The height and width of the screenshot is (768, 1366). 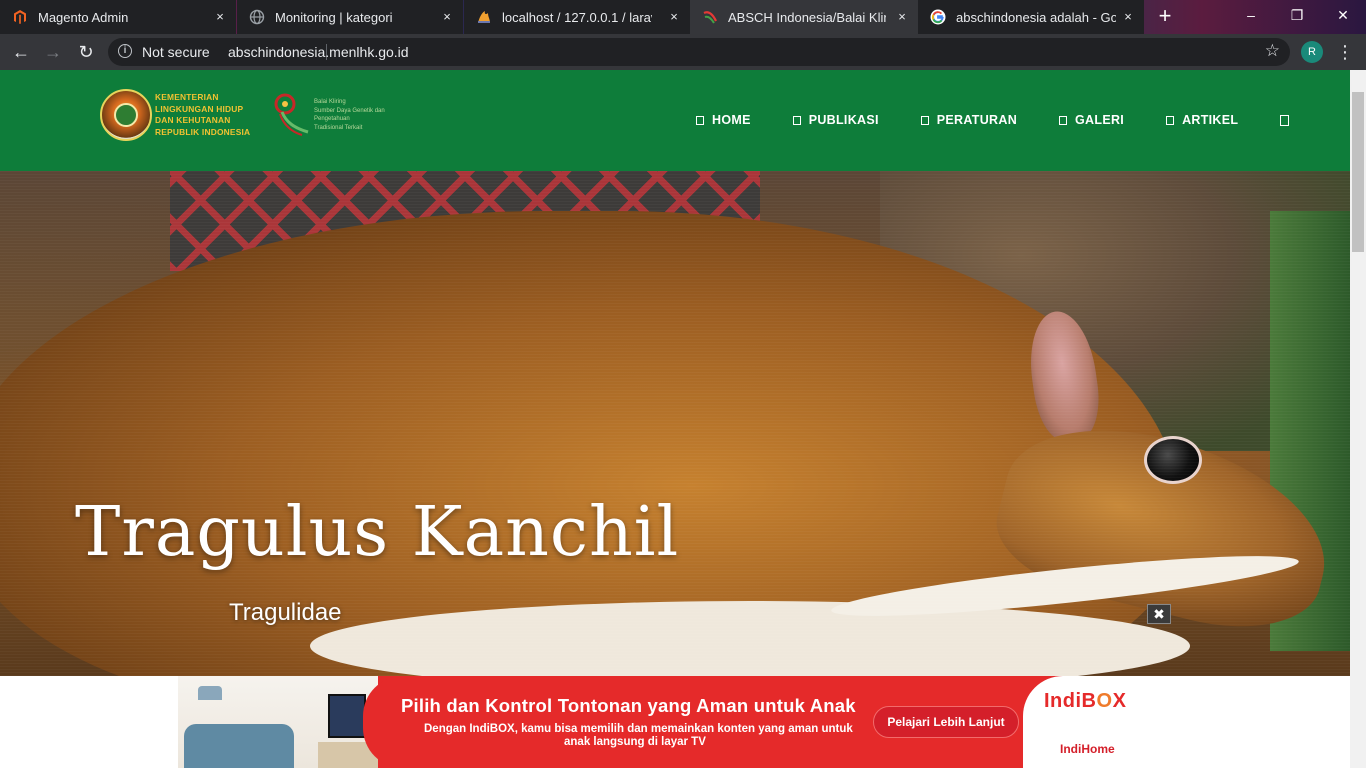 I want to click on artikel-icon, so click(x=1170, y=120).